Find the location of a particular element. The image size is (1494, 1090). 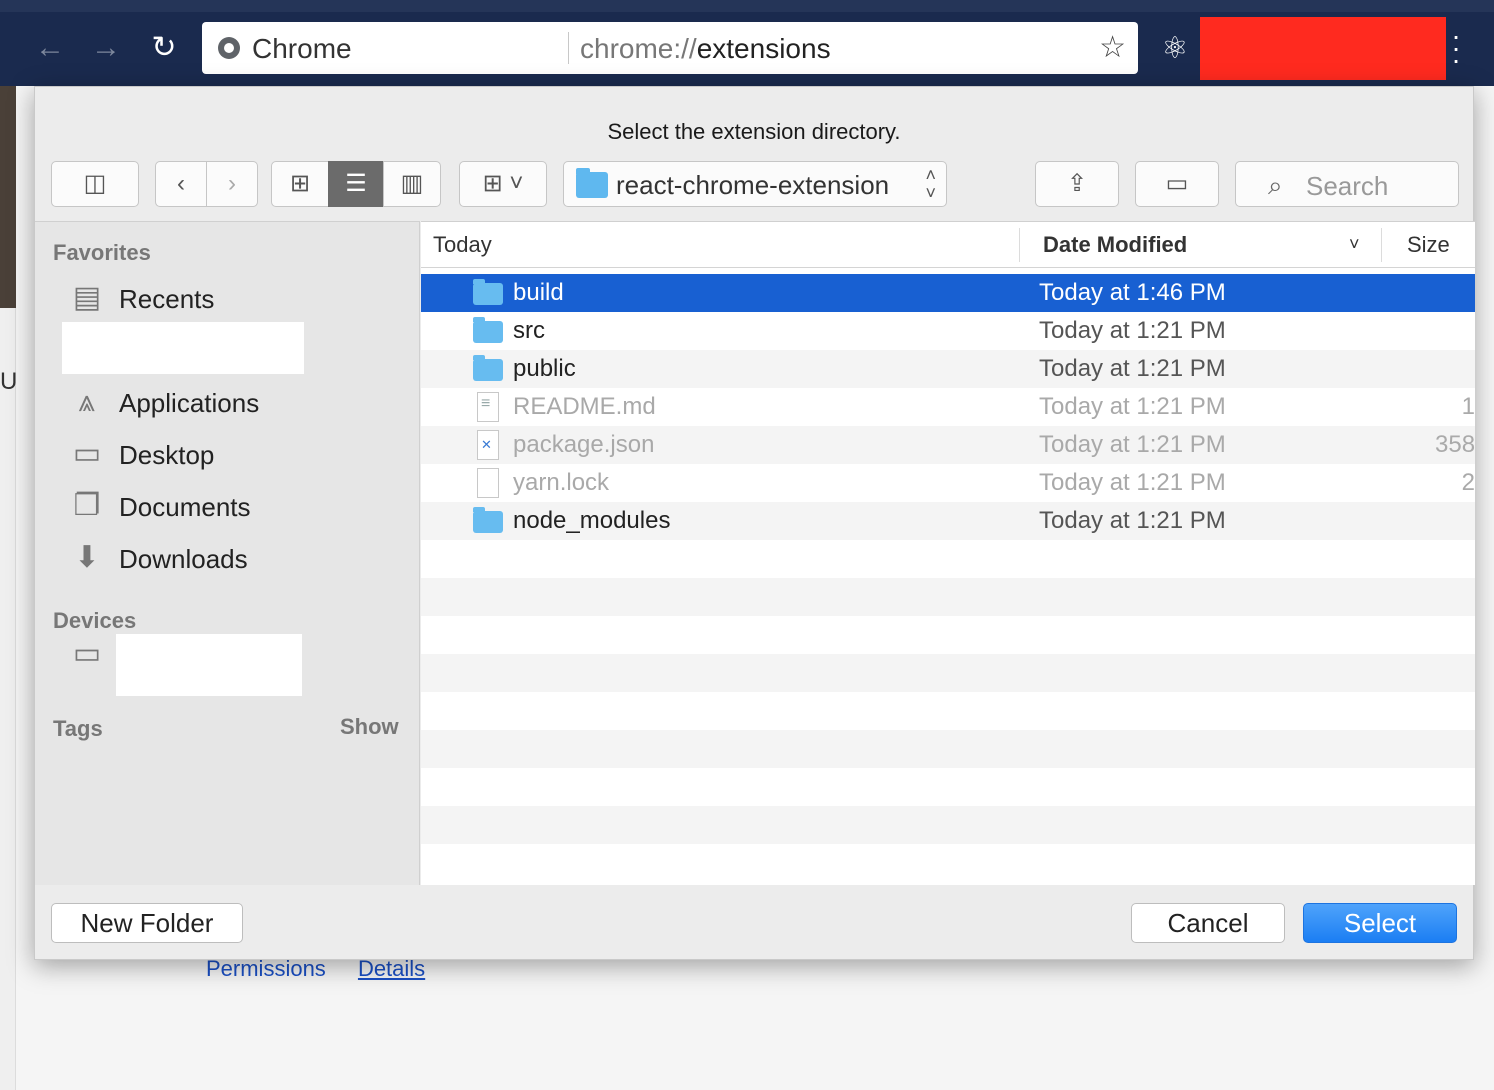

bookmark-star-icon: ☆ is located at coordinates (1112, 47).